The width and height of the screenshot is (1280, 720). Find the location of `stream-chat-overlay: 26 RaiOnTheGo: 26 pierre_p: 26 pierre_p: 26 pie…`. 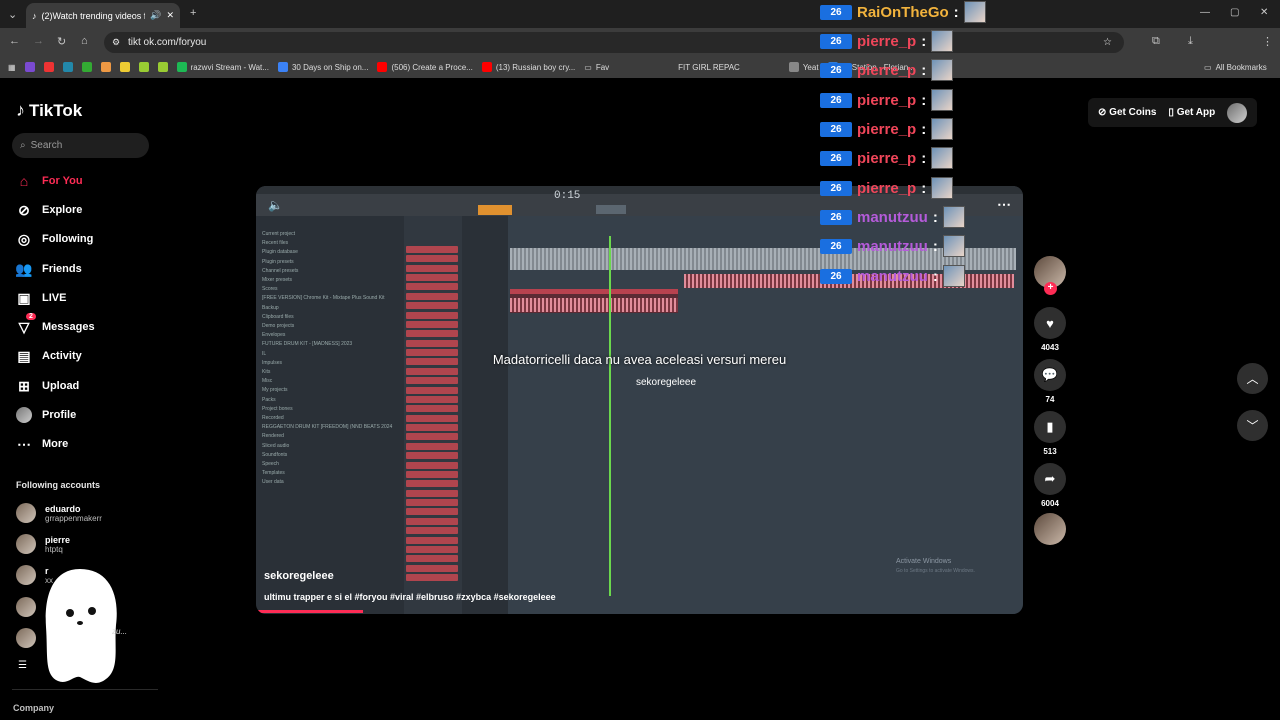

stream-chat-overlay: 26 RaiOnTheGo: 26 pierre_p: 26 pierre_p: 26 pie… is located at coordinates (920, 145).